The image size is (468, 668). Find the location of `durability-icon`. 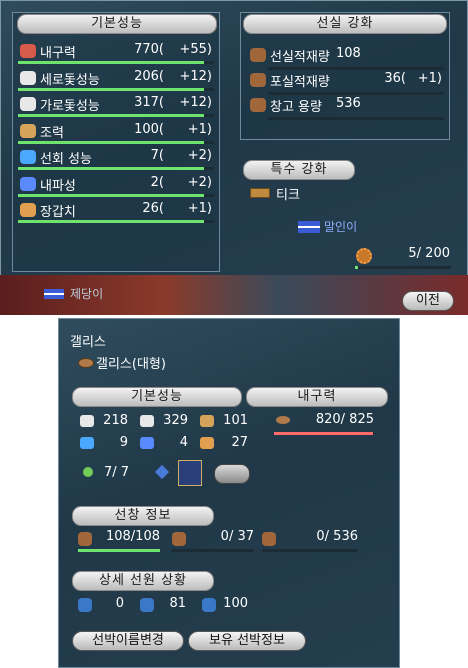

durability-icon is located at coordinates (283, 420).